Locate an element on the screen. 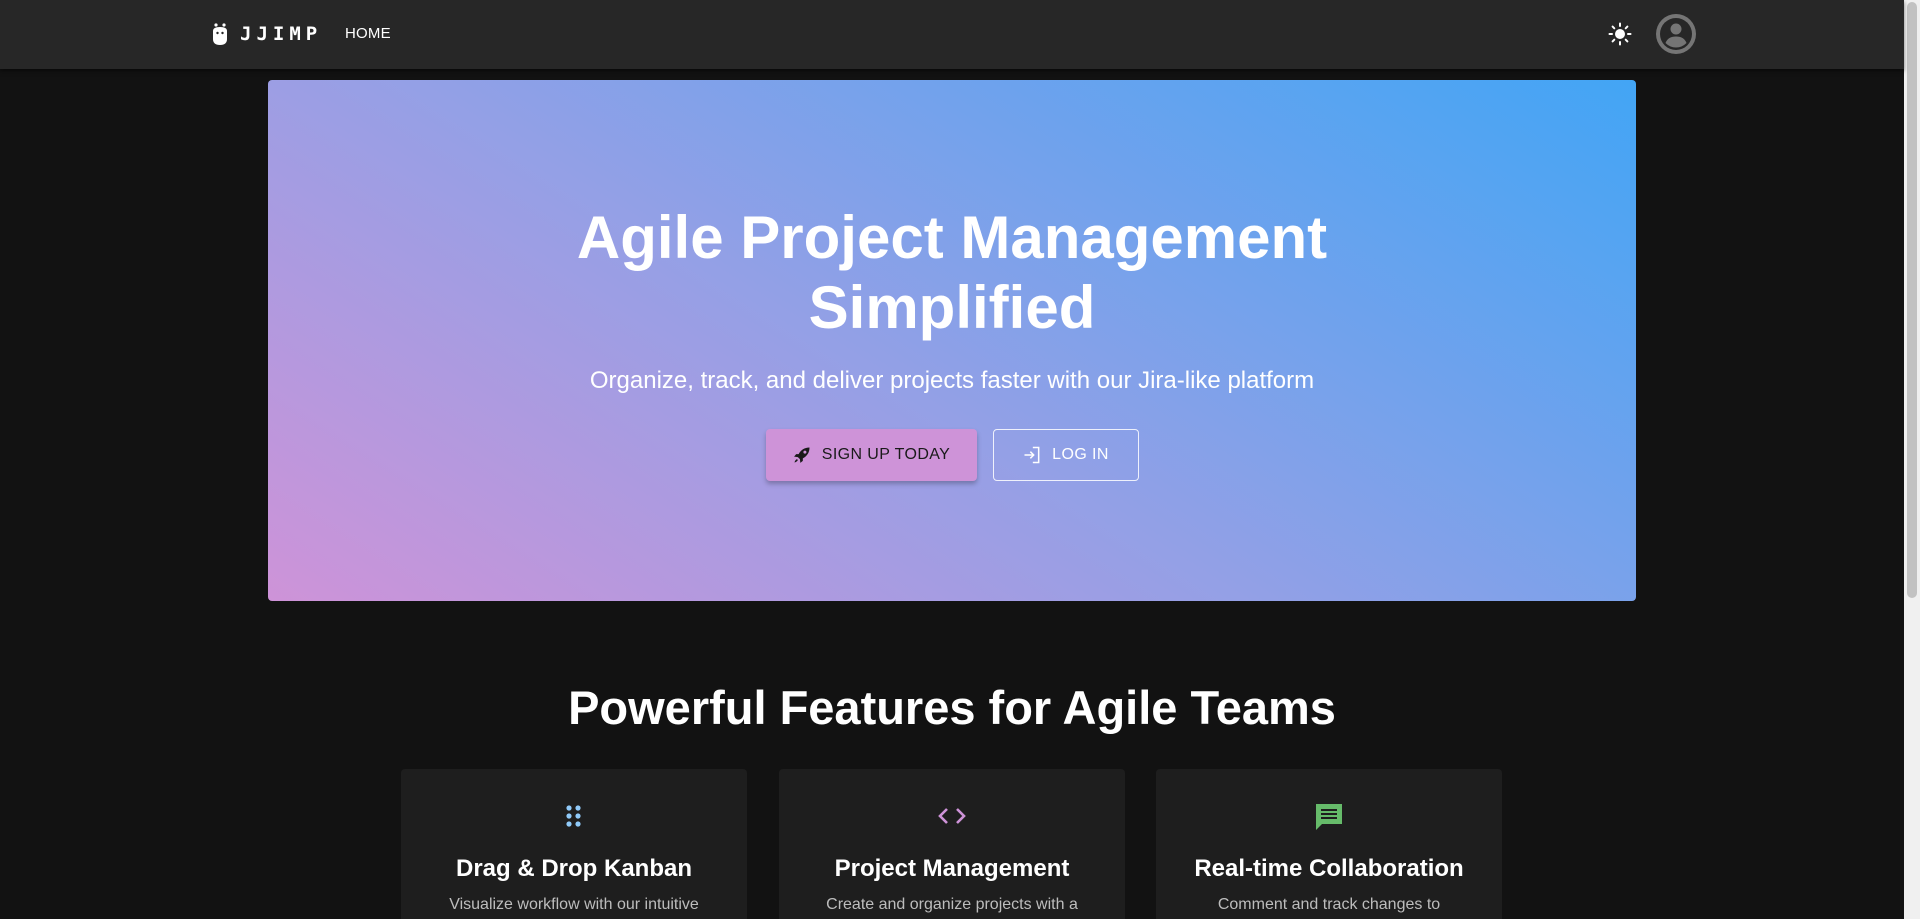 This screenshot has width=1920, height=919. brand-logo: JJIMP is located at coordinates (266, 34).